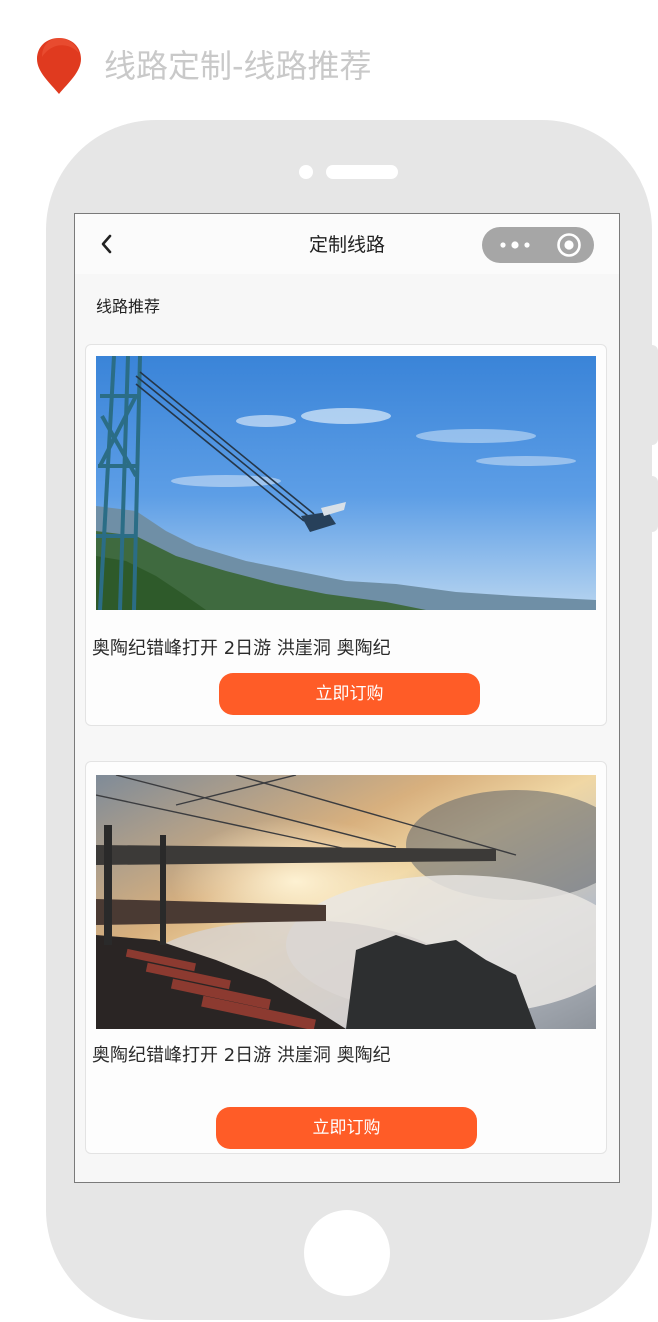  Describe the element at coordinates (346, 902) in the screenshot. I see `route-photo-sky-bridge` at that location.